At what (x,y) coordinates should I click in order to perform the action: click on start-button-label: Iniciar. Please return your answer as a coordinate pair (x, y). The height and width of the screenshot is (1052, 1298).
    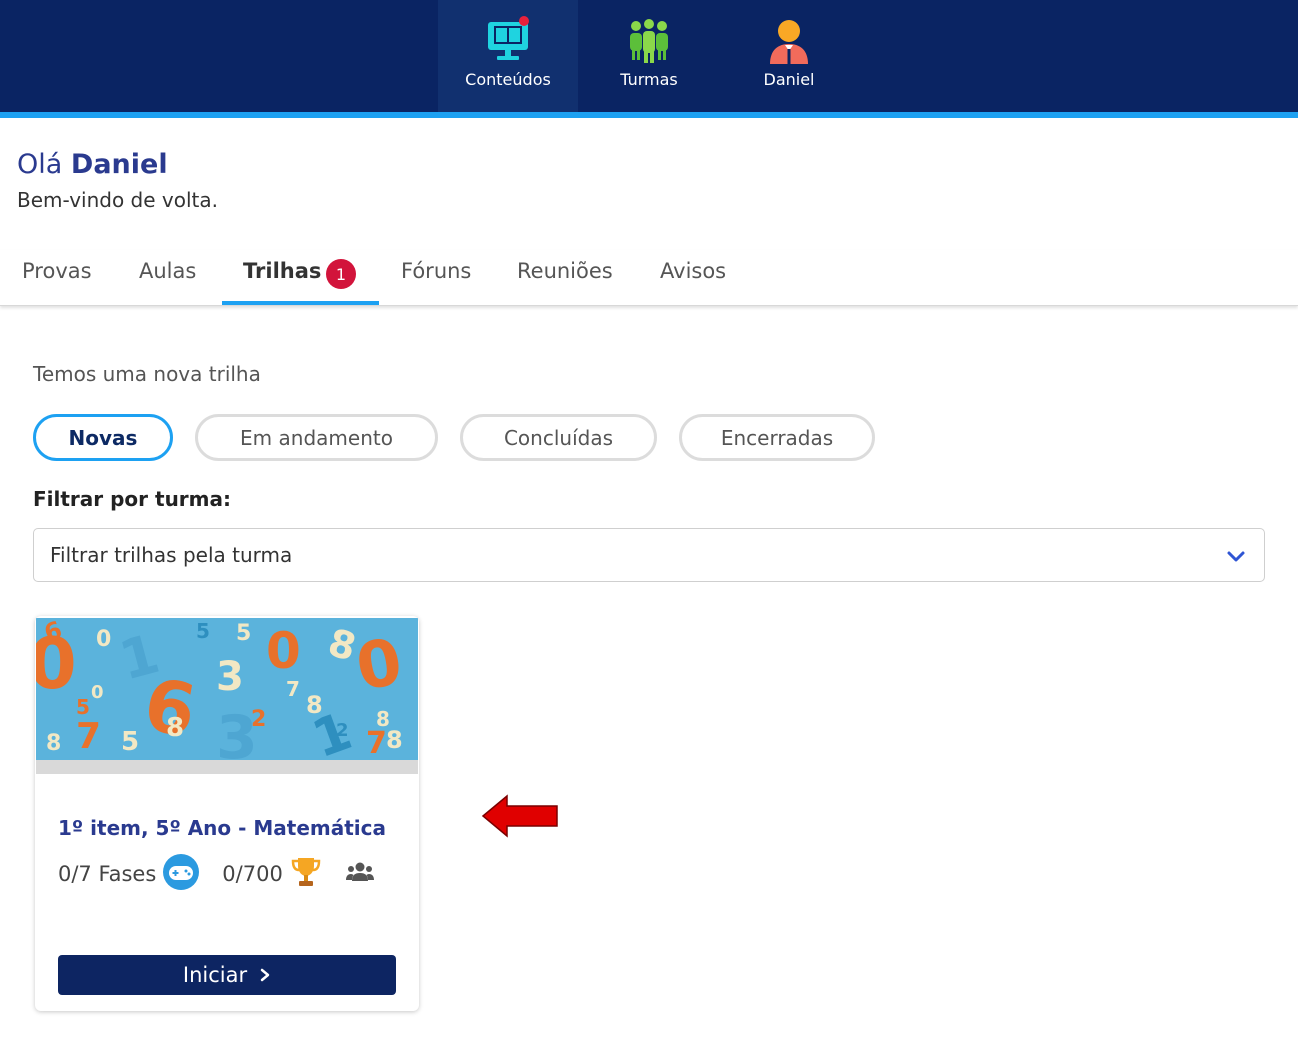
    Looking at the image, I should click on (215, 975).